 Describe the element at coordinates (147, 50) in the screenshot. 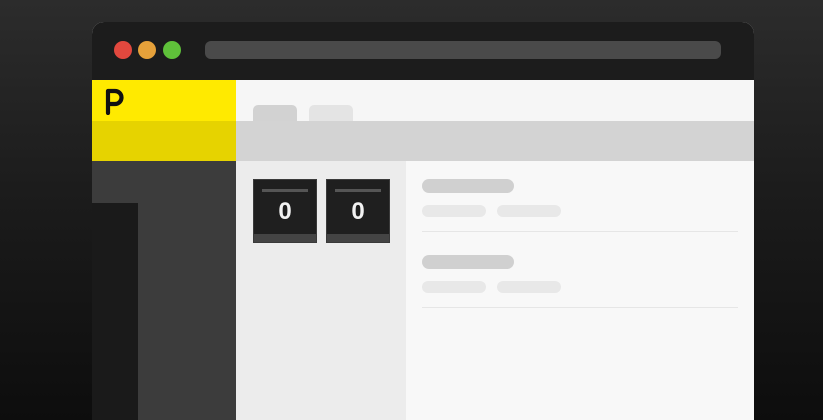

I see `minimize-window-button` at that location.